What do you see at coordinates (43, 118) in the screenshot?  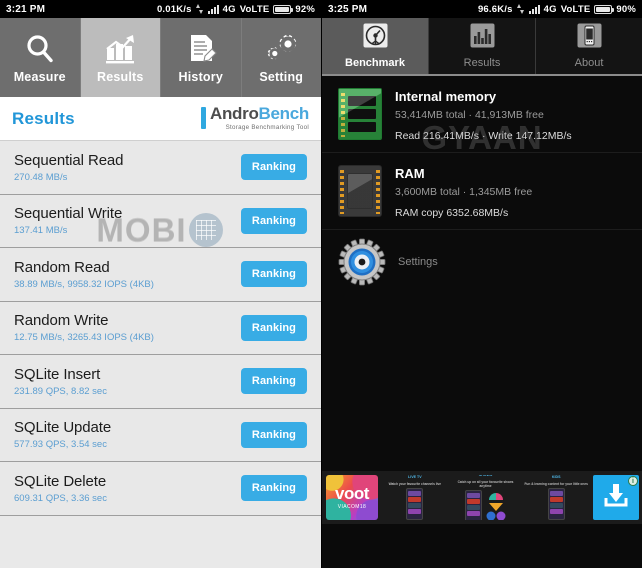 I see `page-title: Results` at bounding box center [43, 118].